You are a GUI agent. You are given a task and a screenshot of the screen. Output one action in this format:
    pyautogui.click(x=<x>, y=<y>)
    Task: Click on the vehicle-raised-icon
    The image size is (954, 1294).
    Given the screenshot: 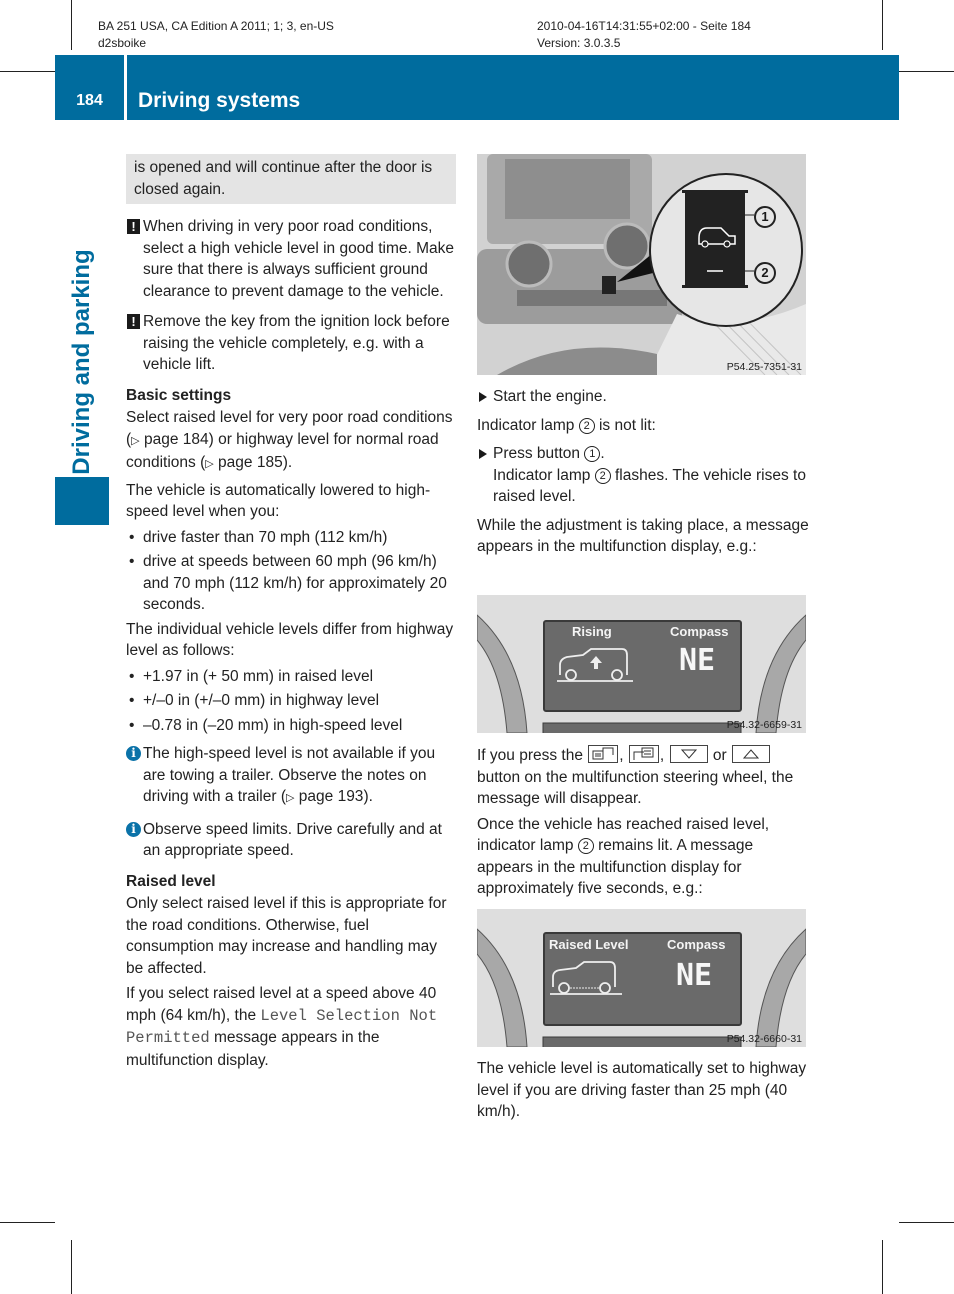 What is the action you would take?
    pyautogui.click(x=586, y=978)
    